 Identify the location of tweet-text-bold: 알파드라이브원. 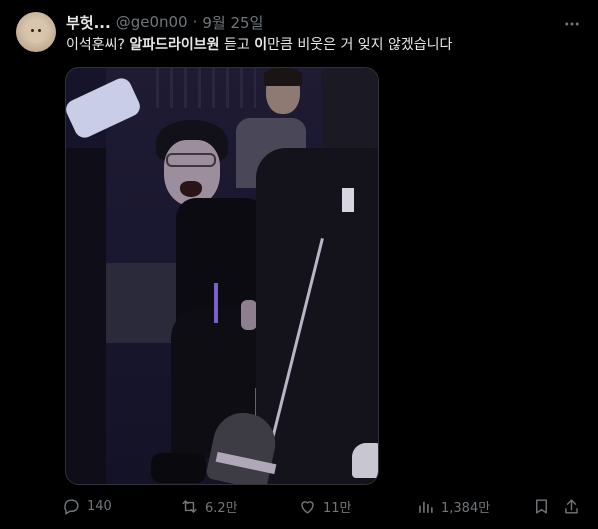
(174, 45).